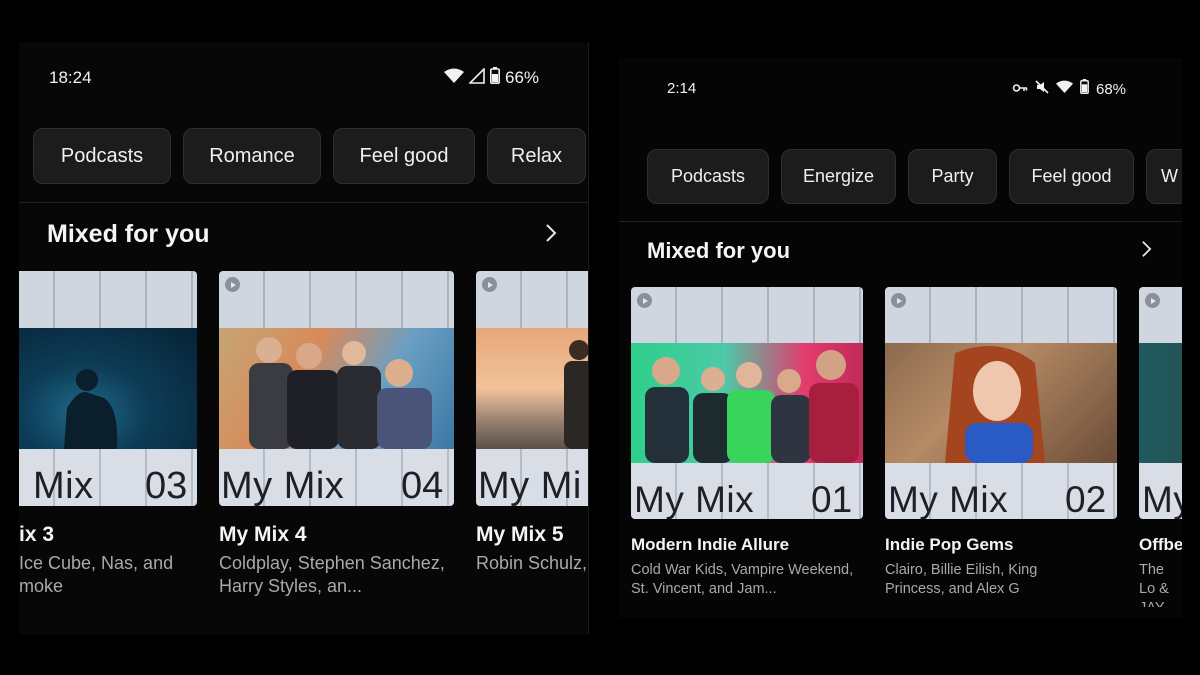  I want to click on card-title: Modern Indie Allure, so click(710, 544).